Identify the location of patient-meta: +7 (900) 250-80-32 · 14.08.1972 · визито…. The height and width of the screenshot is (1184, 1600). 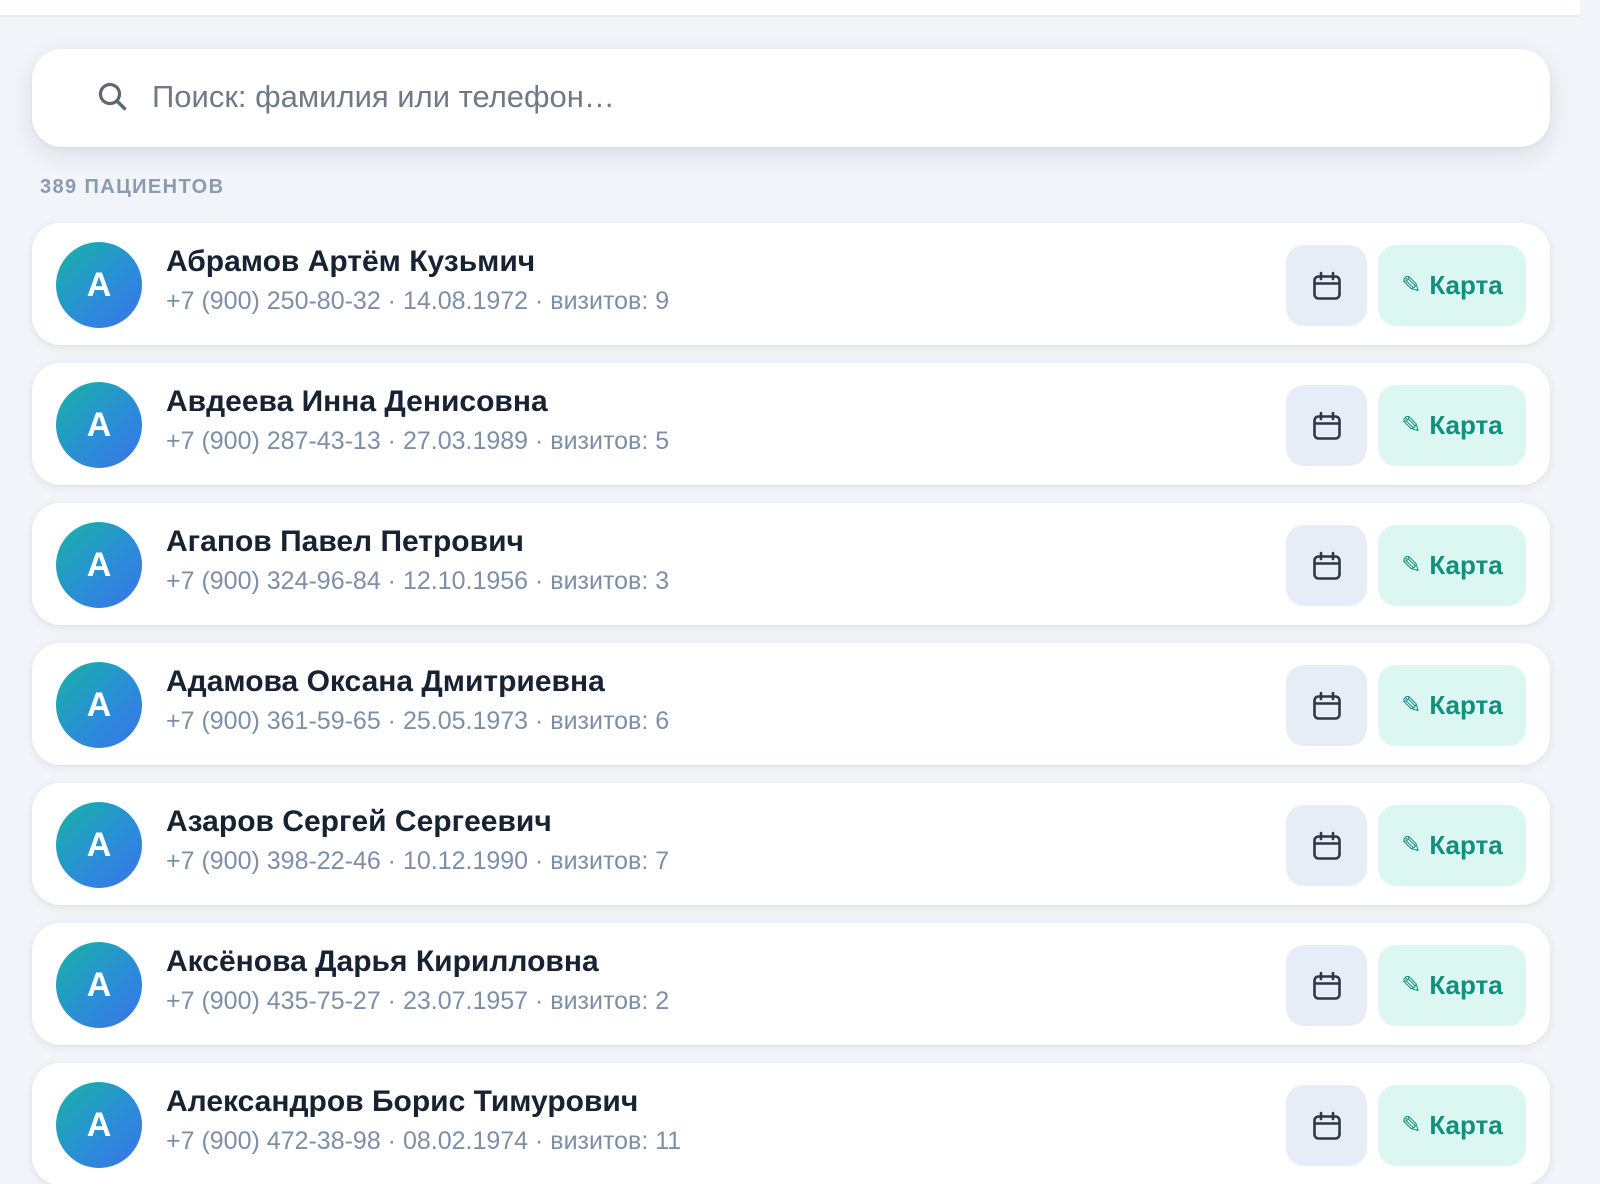
(418, 301).